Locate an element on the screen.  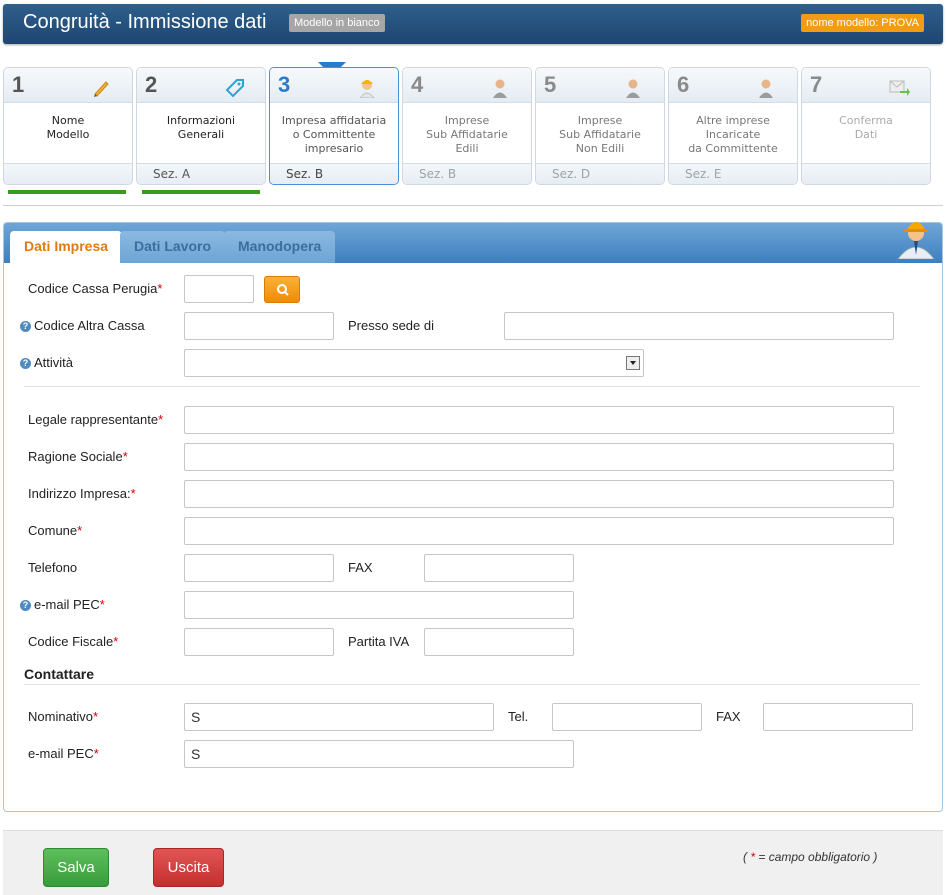
legale-rappresentante-input is located at coordinates (539, 420).